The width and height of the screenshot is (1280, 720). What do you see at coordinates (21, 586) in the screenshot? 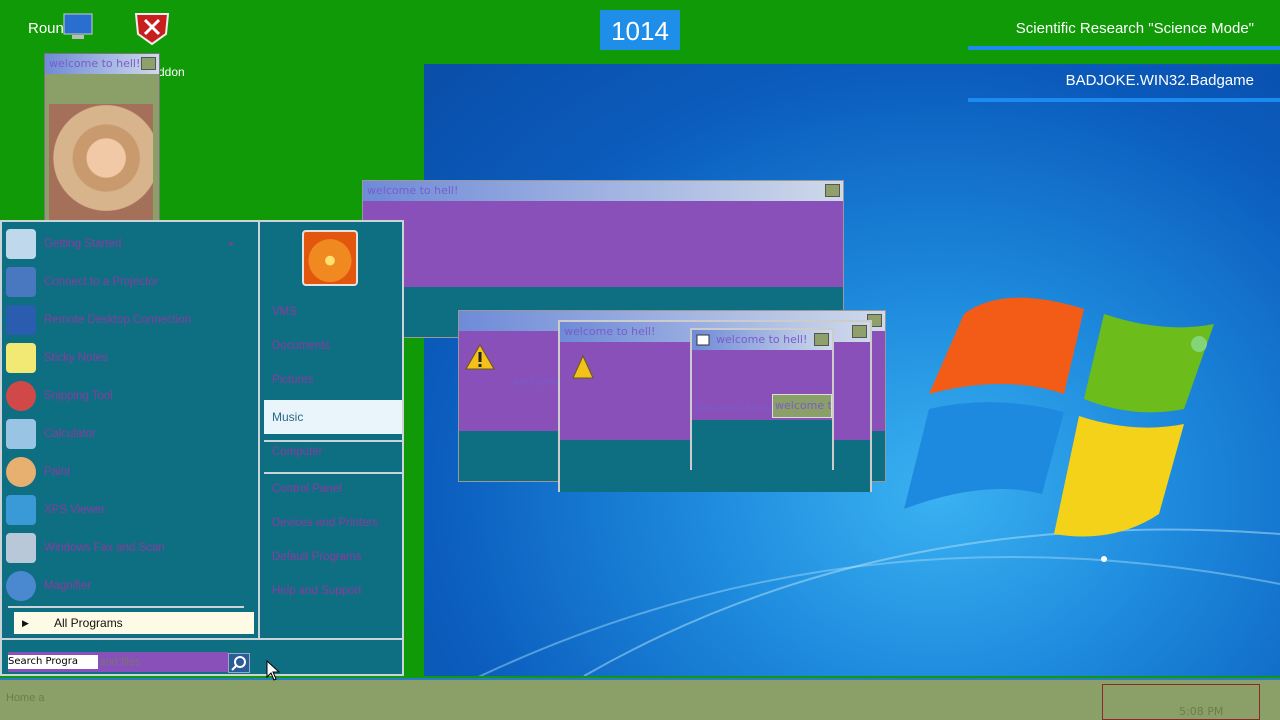
I see `magnifier-icon` at bounding box center [21, 586].